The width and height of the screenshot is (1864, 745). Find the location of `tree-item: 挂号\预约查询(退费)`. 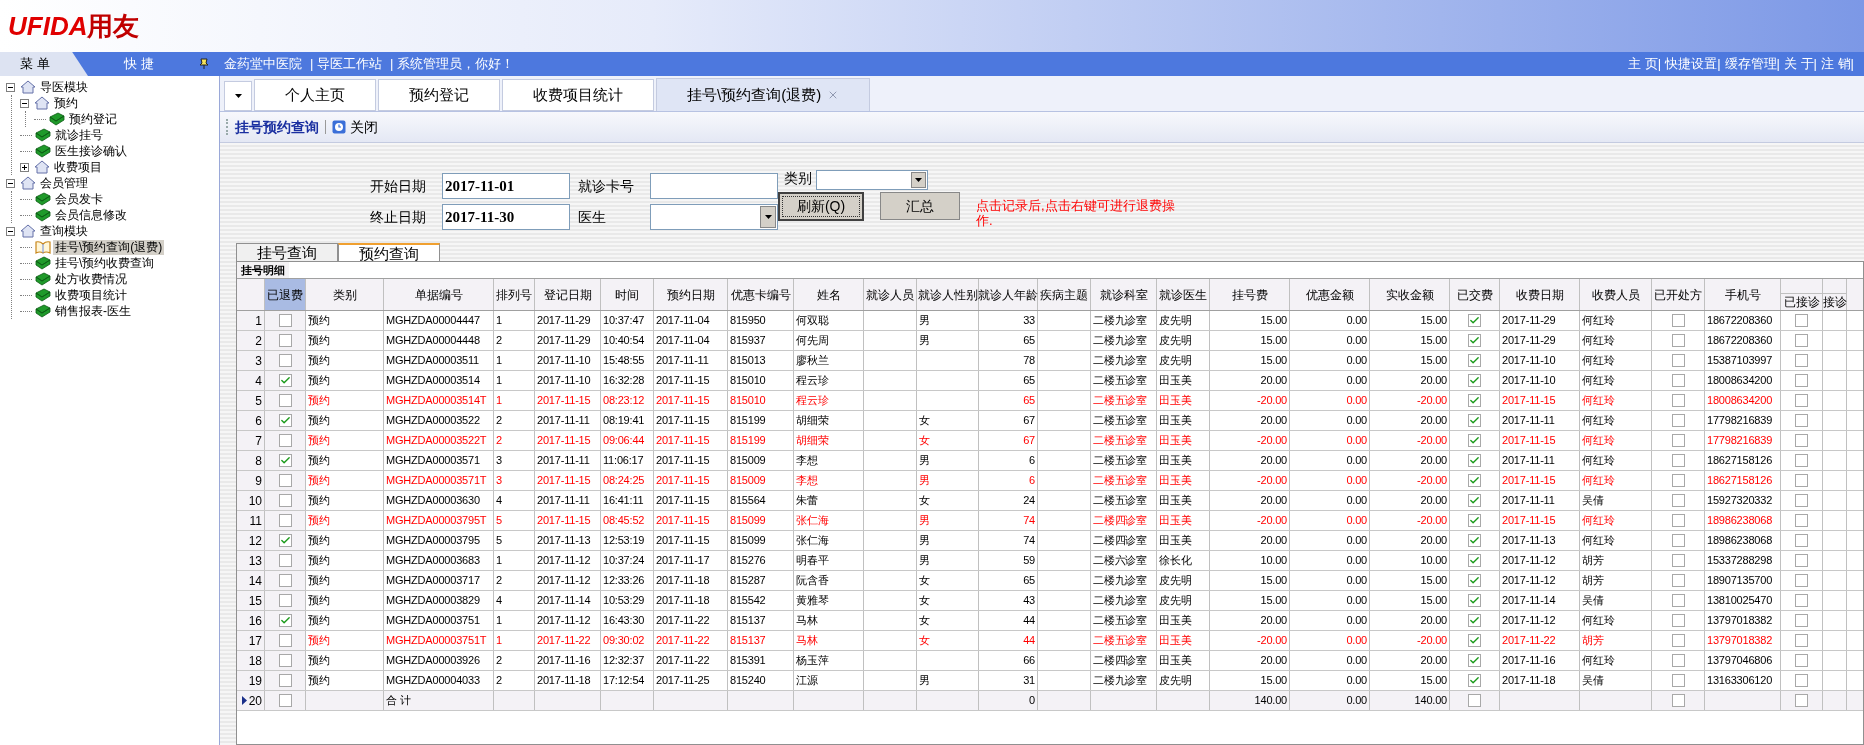

tree-item: 挂号\预约查询(退费) is located at coordinates (109, 247).